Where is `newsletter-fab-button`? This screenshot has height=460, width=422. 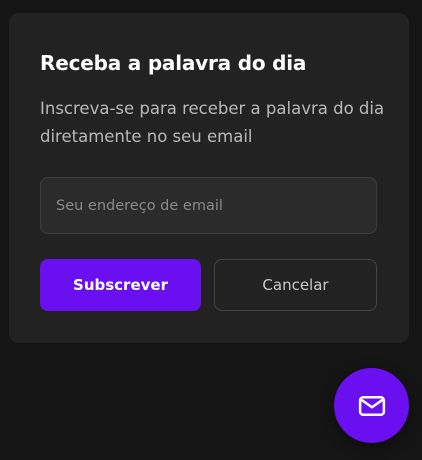
newsletter-fab-button is located at coordinates (371, 405).